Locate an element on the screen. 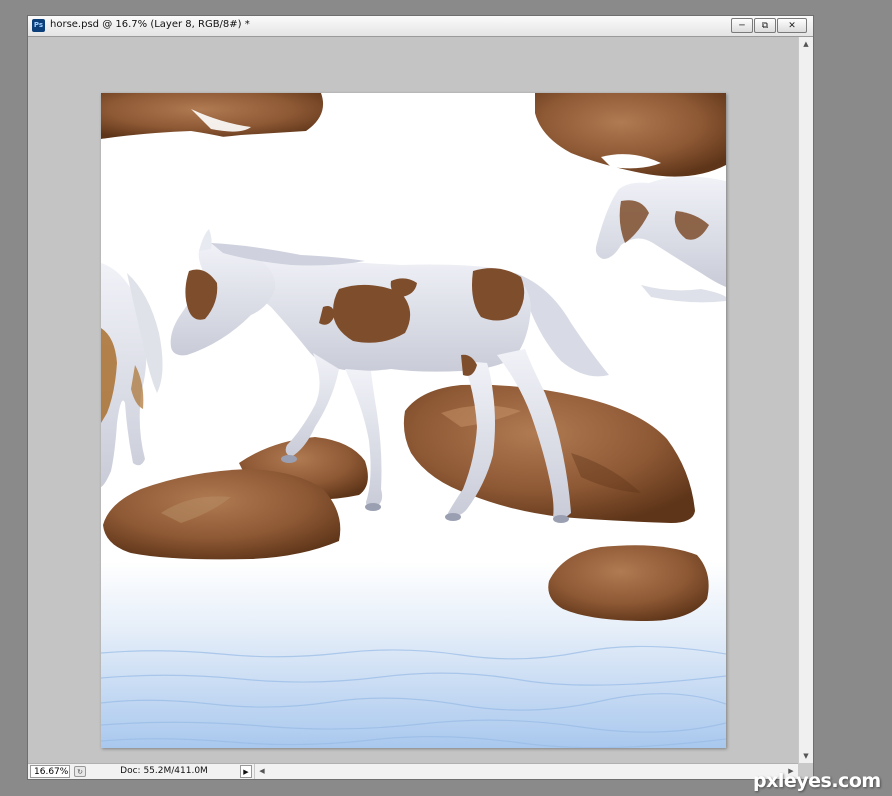  restore-button: ⧉ is located at coordinates (765, 25).